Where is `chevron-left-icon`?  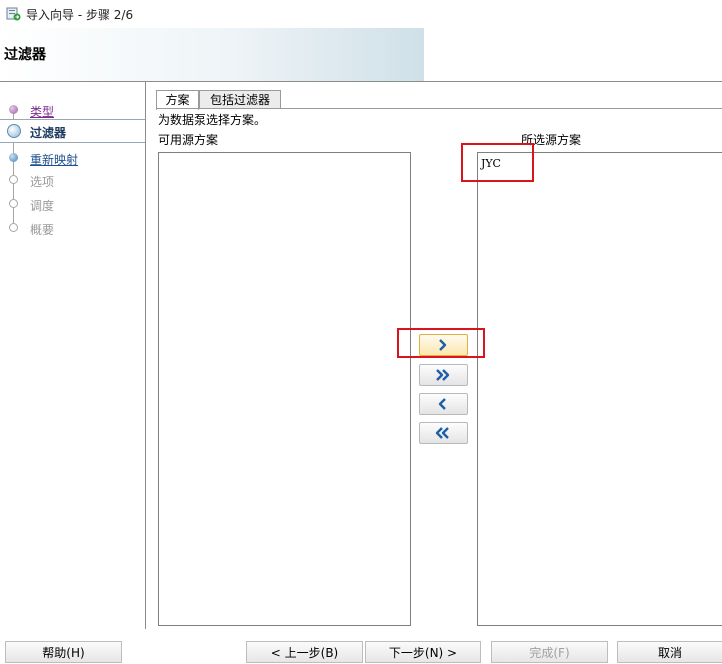
chevron-left-icon is located at coordinates (442, 404).